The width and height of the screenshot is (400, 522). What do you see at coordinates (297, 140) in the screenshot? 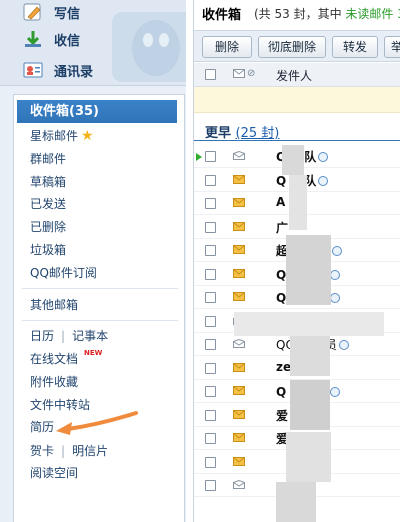
I see `group-divider` at bounding box center [297, 140].